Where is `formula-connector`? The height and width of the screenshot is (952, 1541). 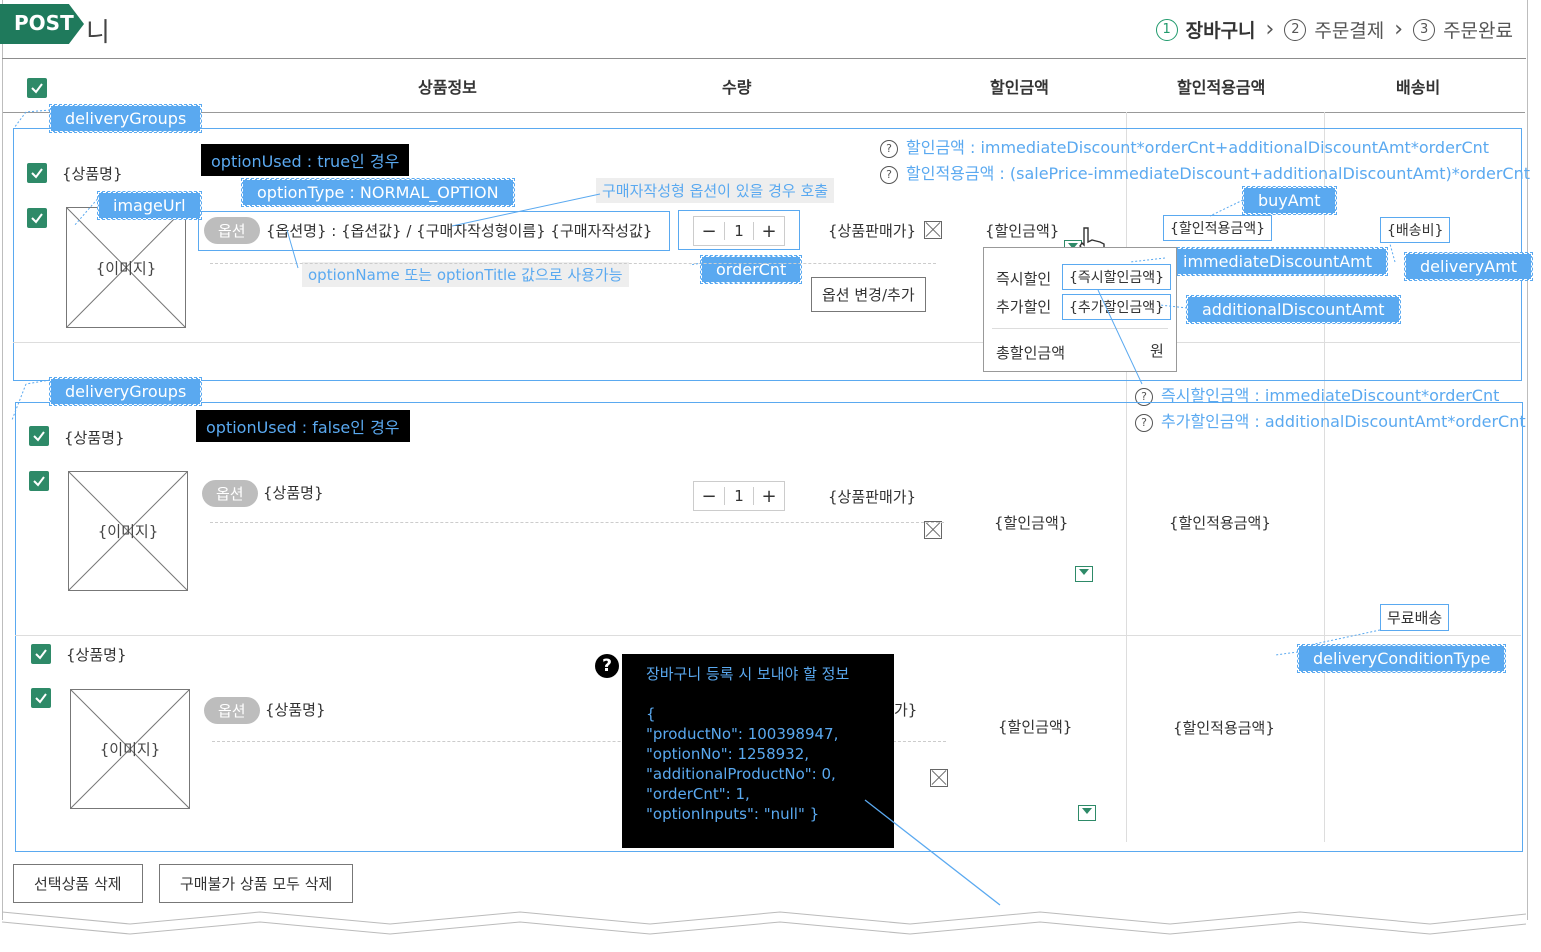 formula-connector is located at coordinates (1120, 337).